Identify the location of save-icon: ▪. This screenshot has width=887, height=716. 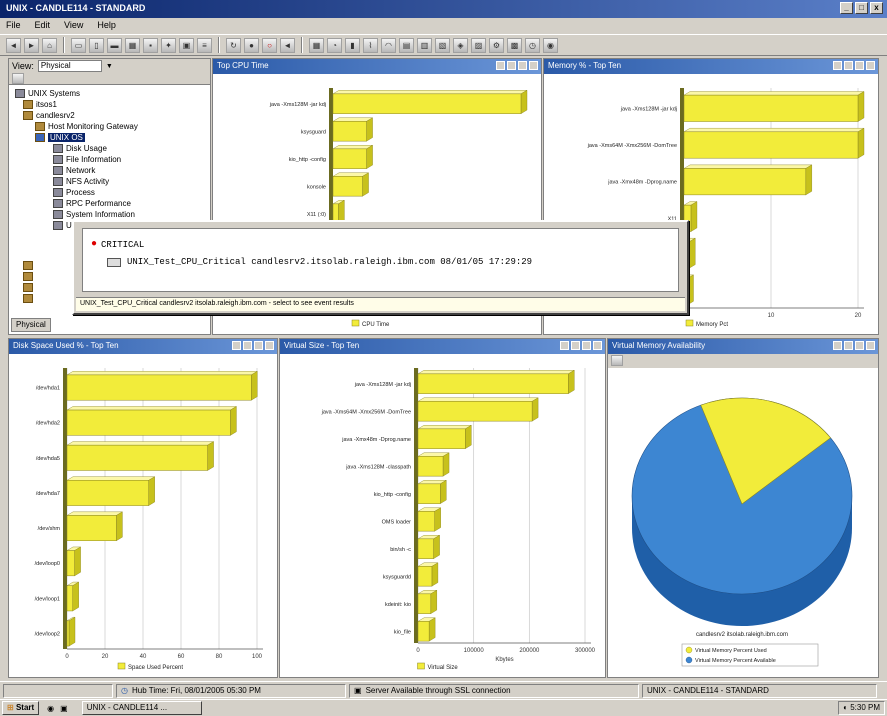
(150, 45).